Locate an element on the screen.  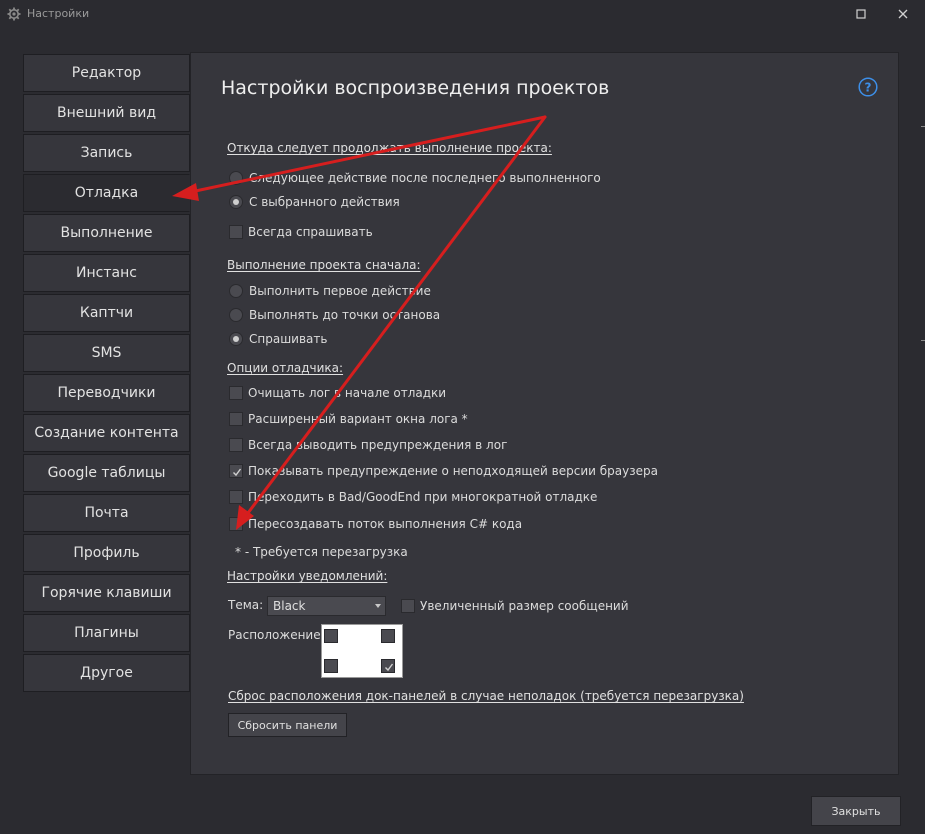
position-bottom-right-checkbox is located at coordinates (388, 666).